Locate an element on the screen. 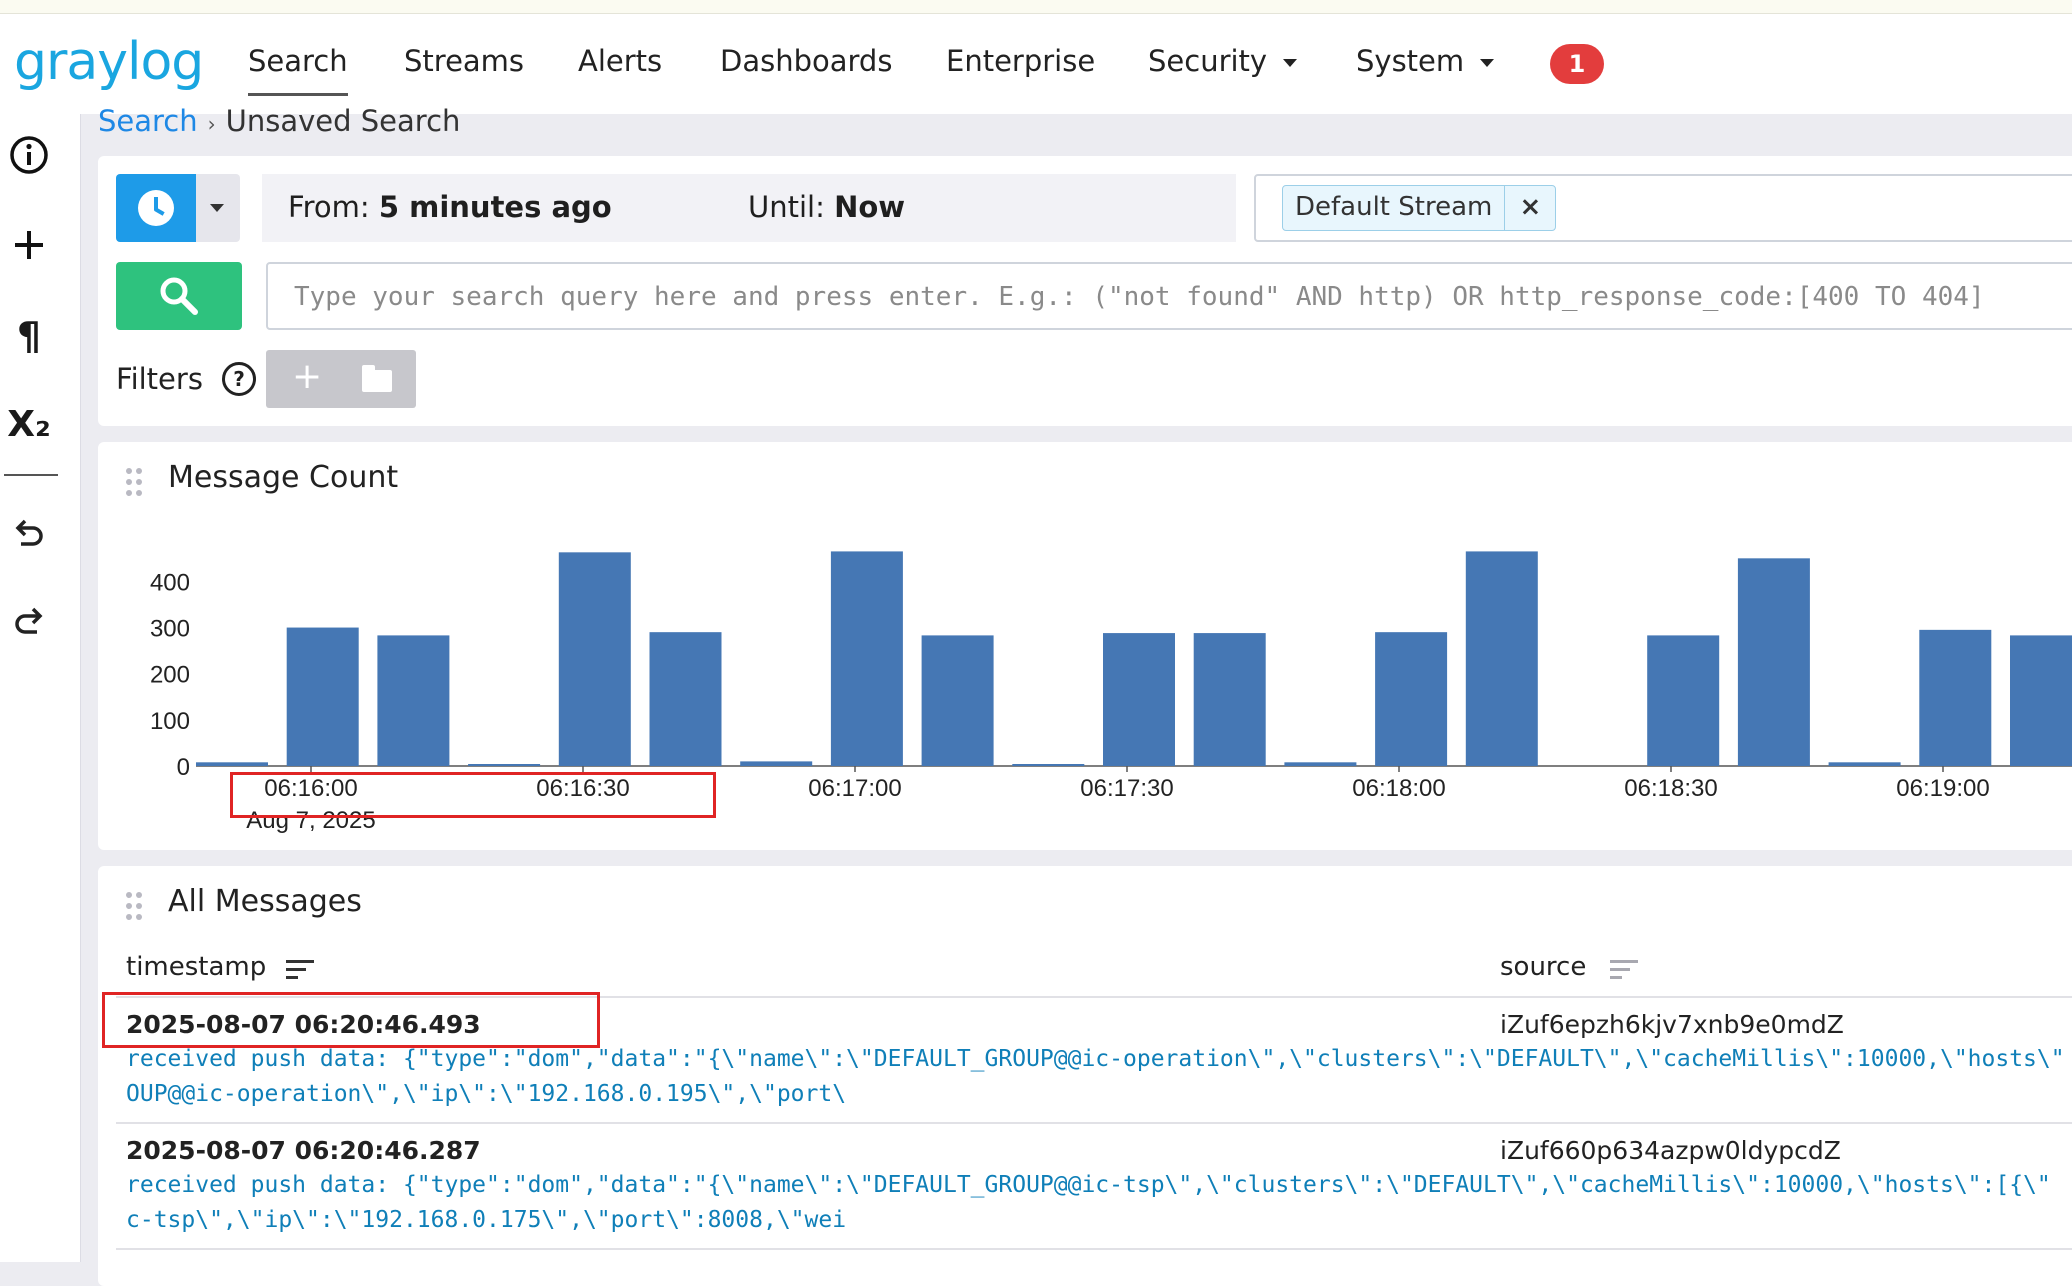 The image size is (2072, 1286). folder-icon is located at coordinates (377, 378).